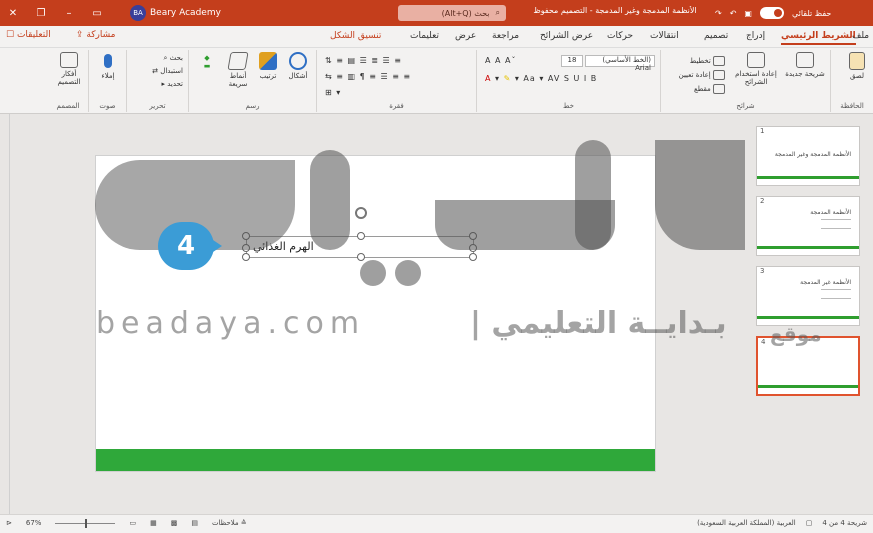 The height and width of the screenshot is (533, 873). What do you see at coordinates (733, 13) in the screenshot?
I see `undo-icon: ↶` at bounding box center [733, 13].